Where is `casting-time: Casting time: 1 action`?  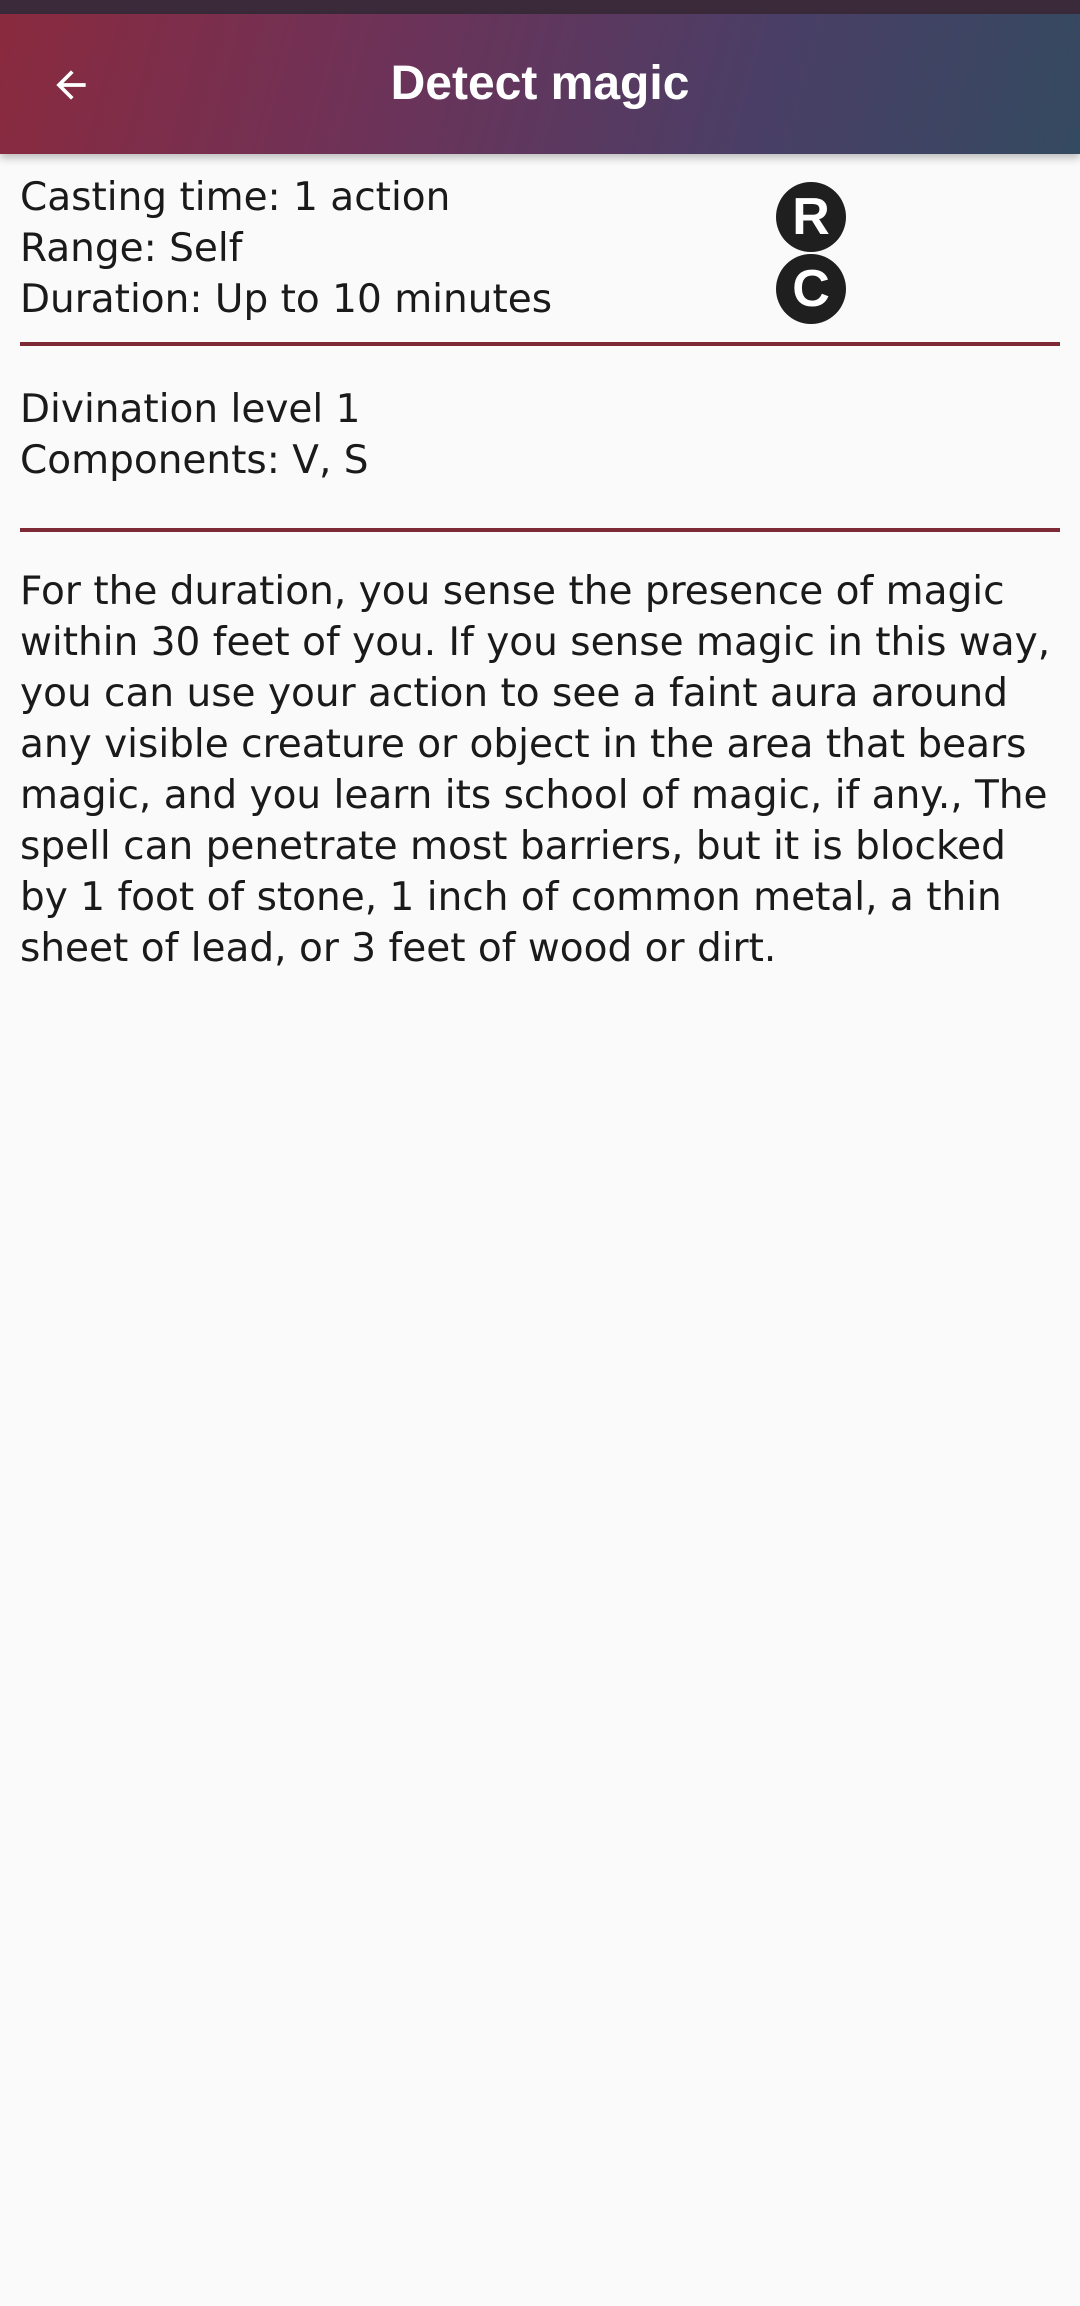 casting-time: Casting time: 1 action is located at coordinates (235, 197).